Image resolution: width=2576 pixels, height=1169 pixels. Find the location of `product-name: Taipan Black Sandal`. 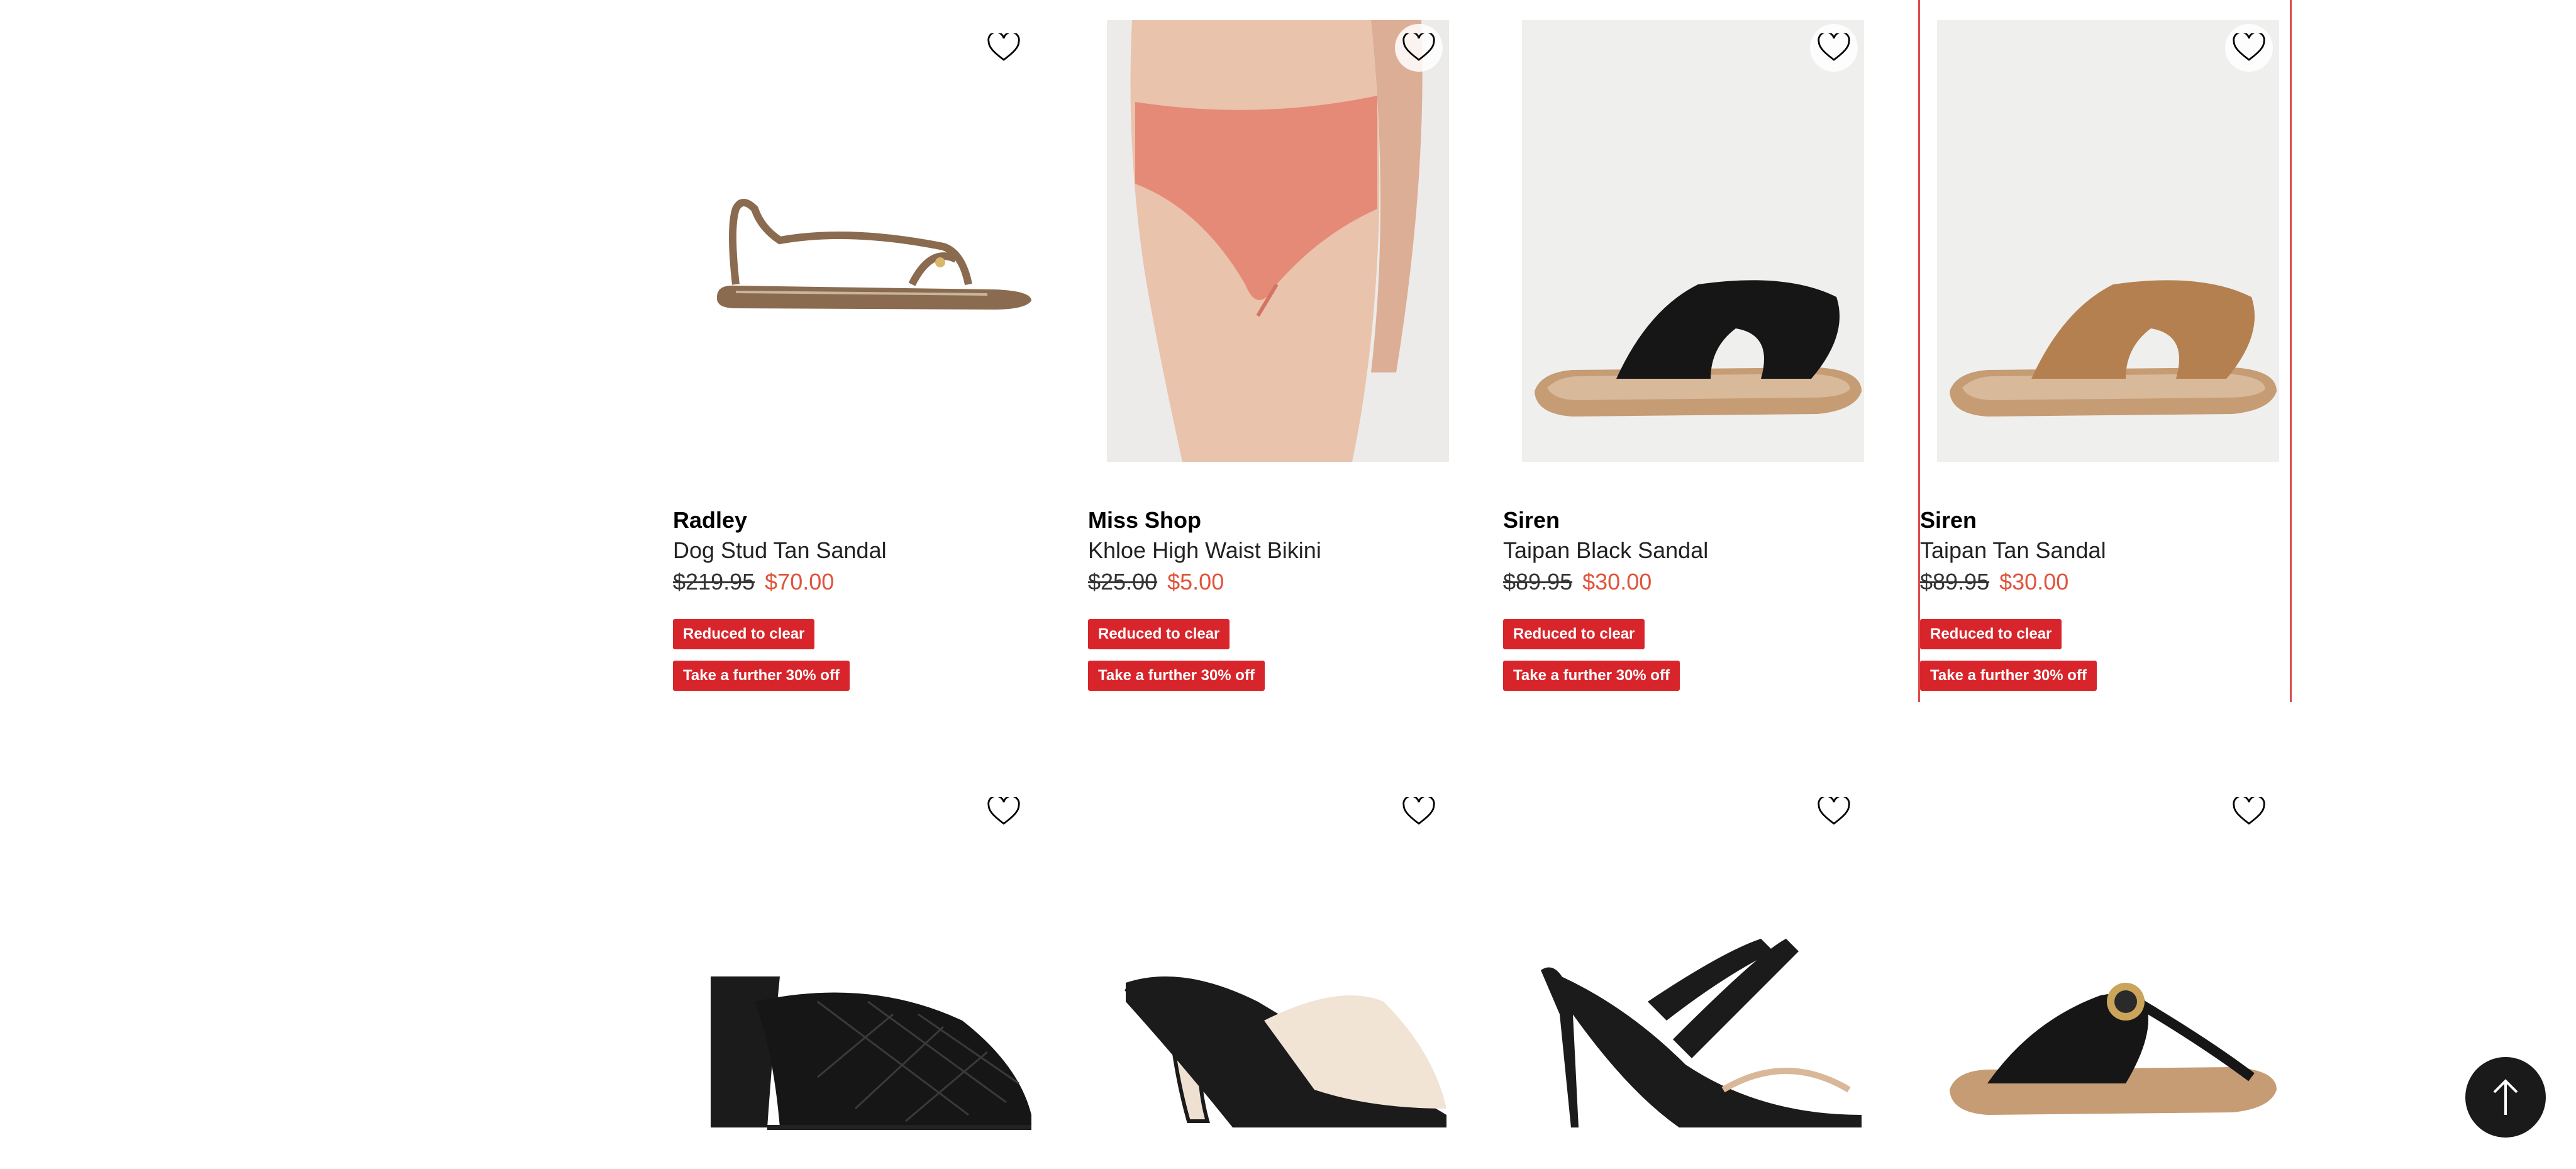

product-name: Taipan Black Sandal is located at coordinates (1605, 550).